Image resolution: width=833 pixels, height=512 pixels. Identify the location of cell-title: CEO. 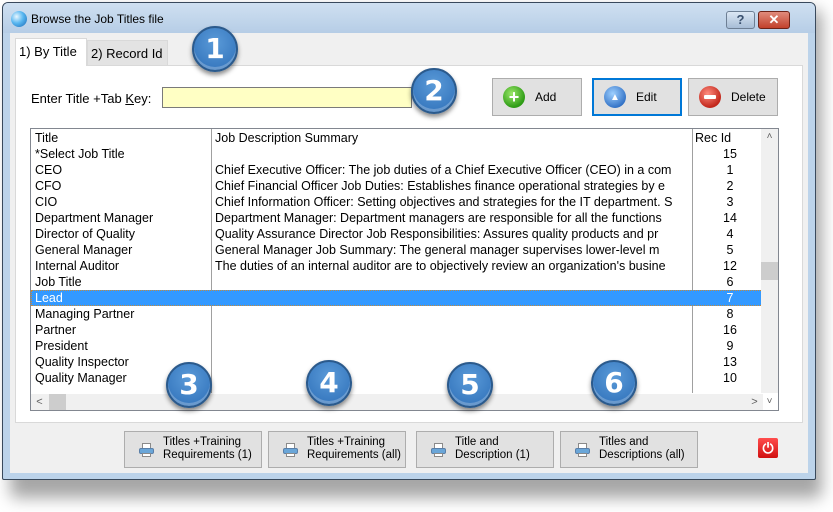
(49, 170).